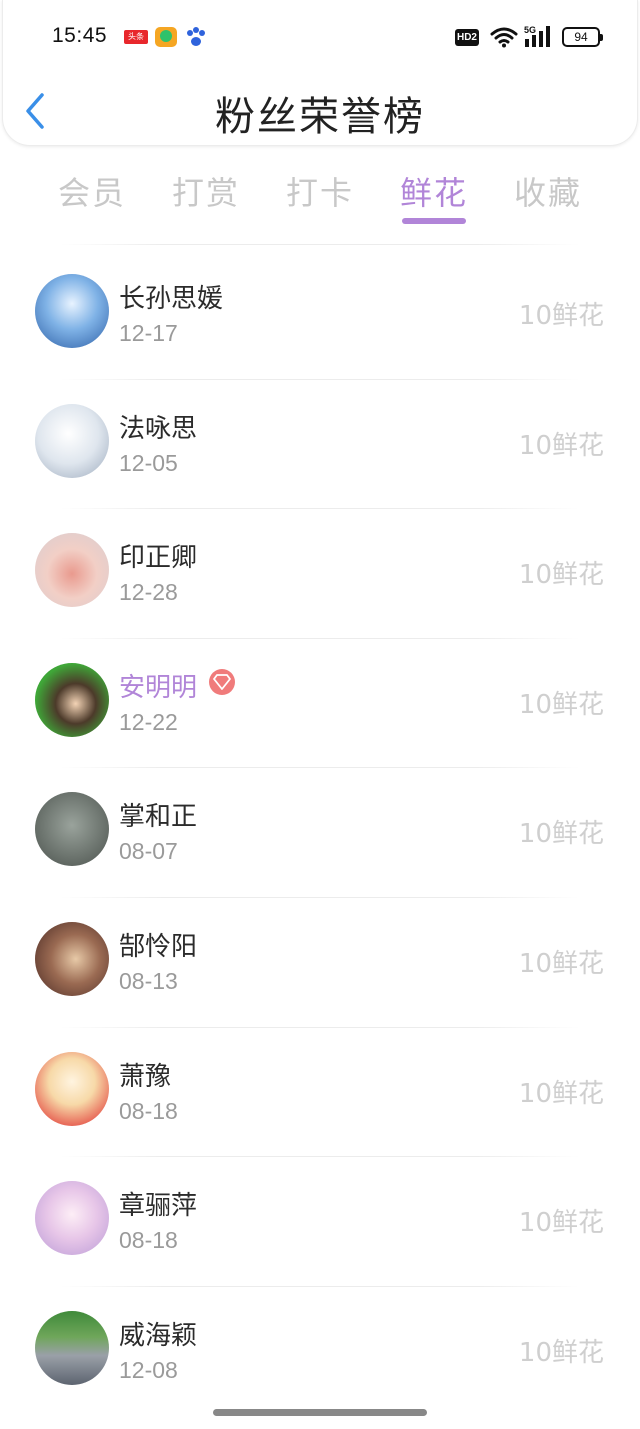  What do you see at coordinates (145, 1076) in the screenshot?
I see `fan-name: 萧豫` at bounding box center [145, 1076].